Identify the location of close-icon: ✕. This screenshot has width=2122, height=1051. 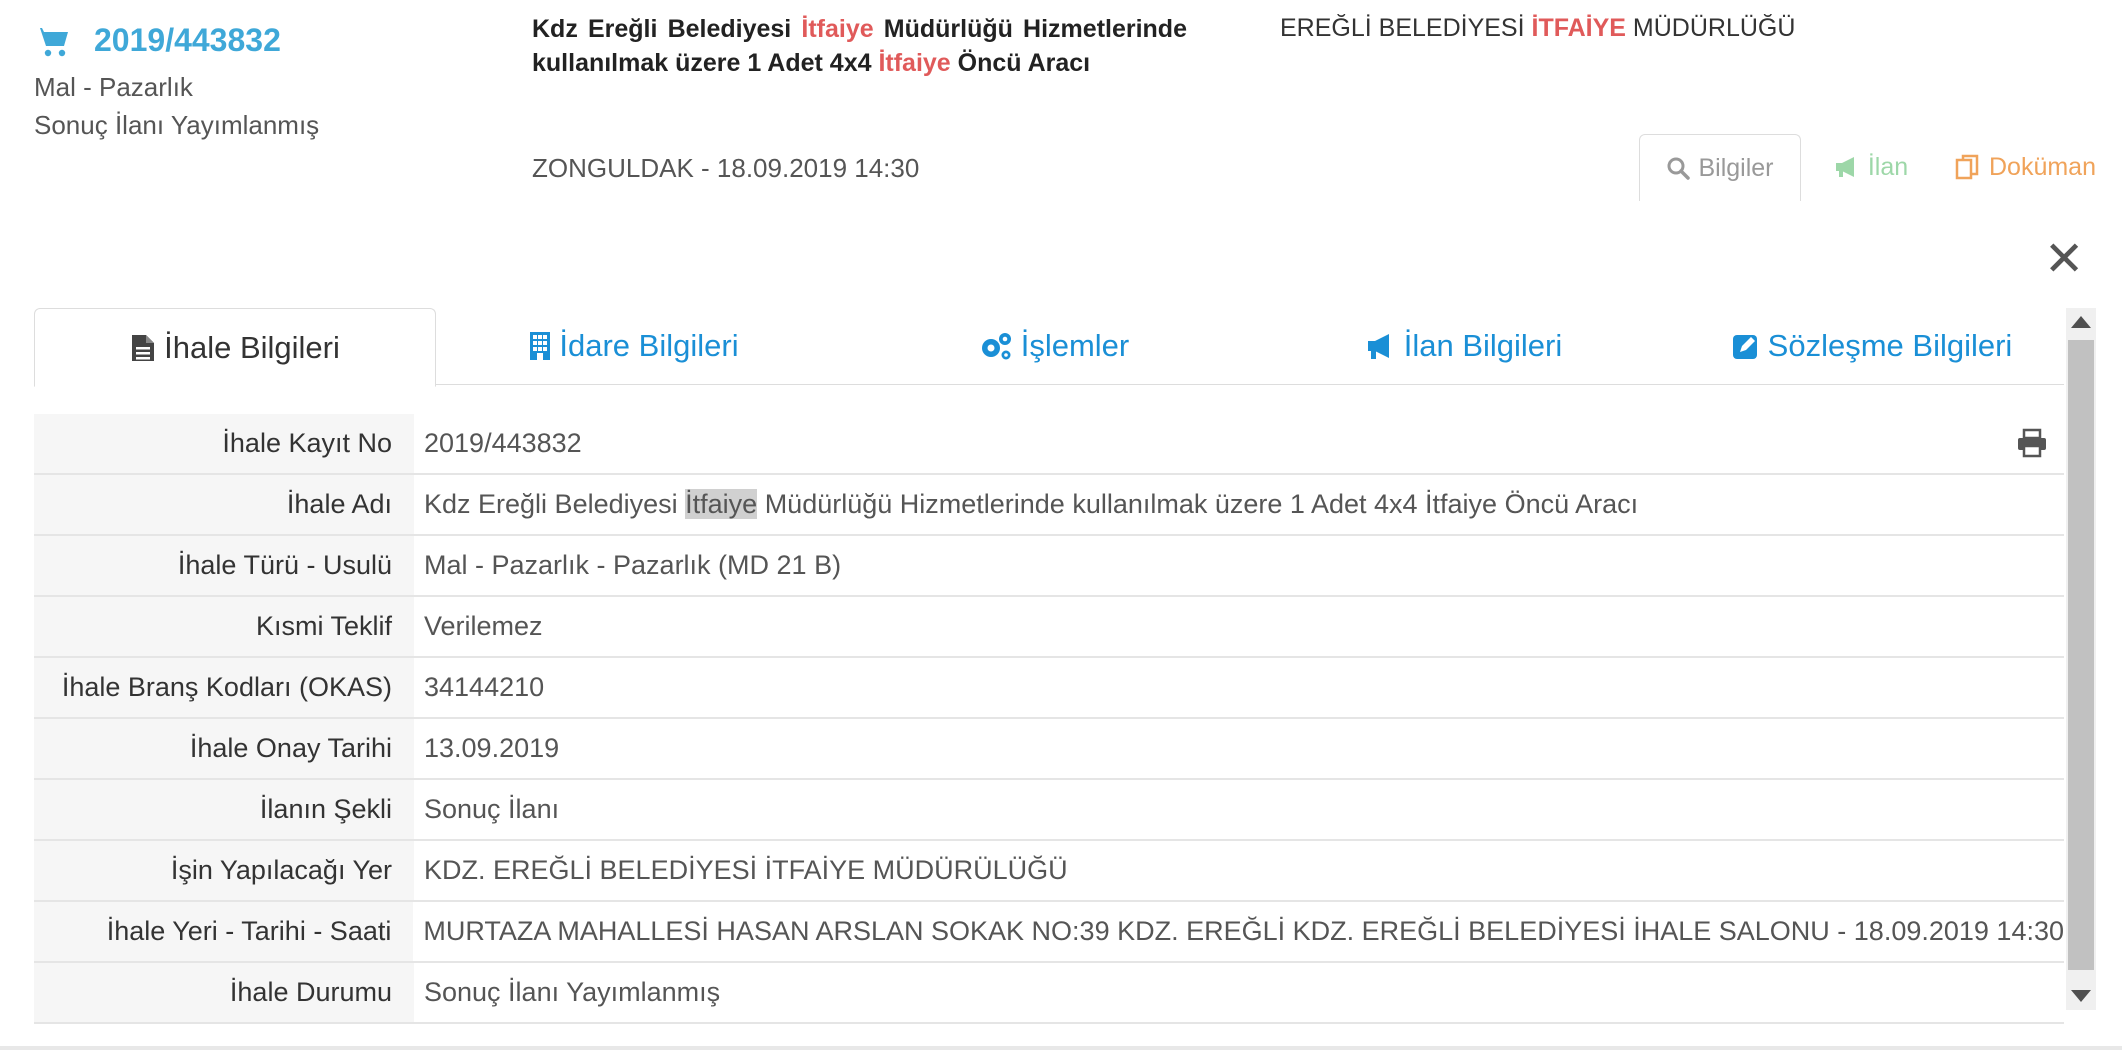
(2064, 260).